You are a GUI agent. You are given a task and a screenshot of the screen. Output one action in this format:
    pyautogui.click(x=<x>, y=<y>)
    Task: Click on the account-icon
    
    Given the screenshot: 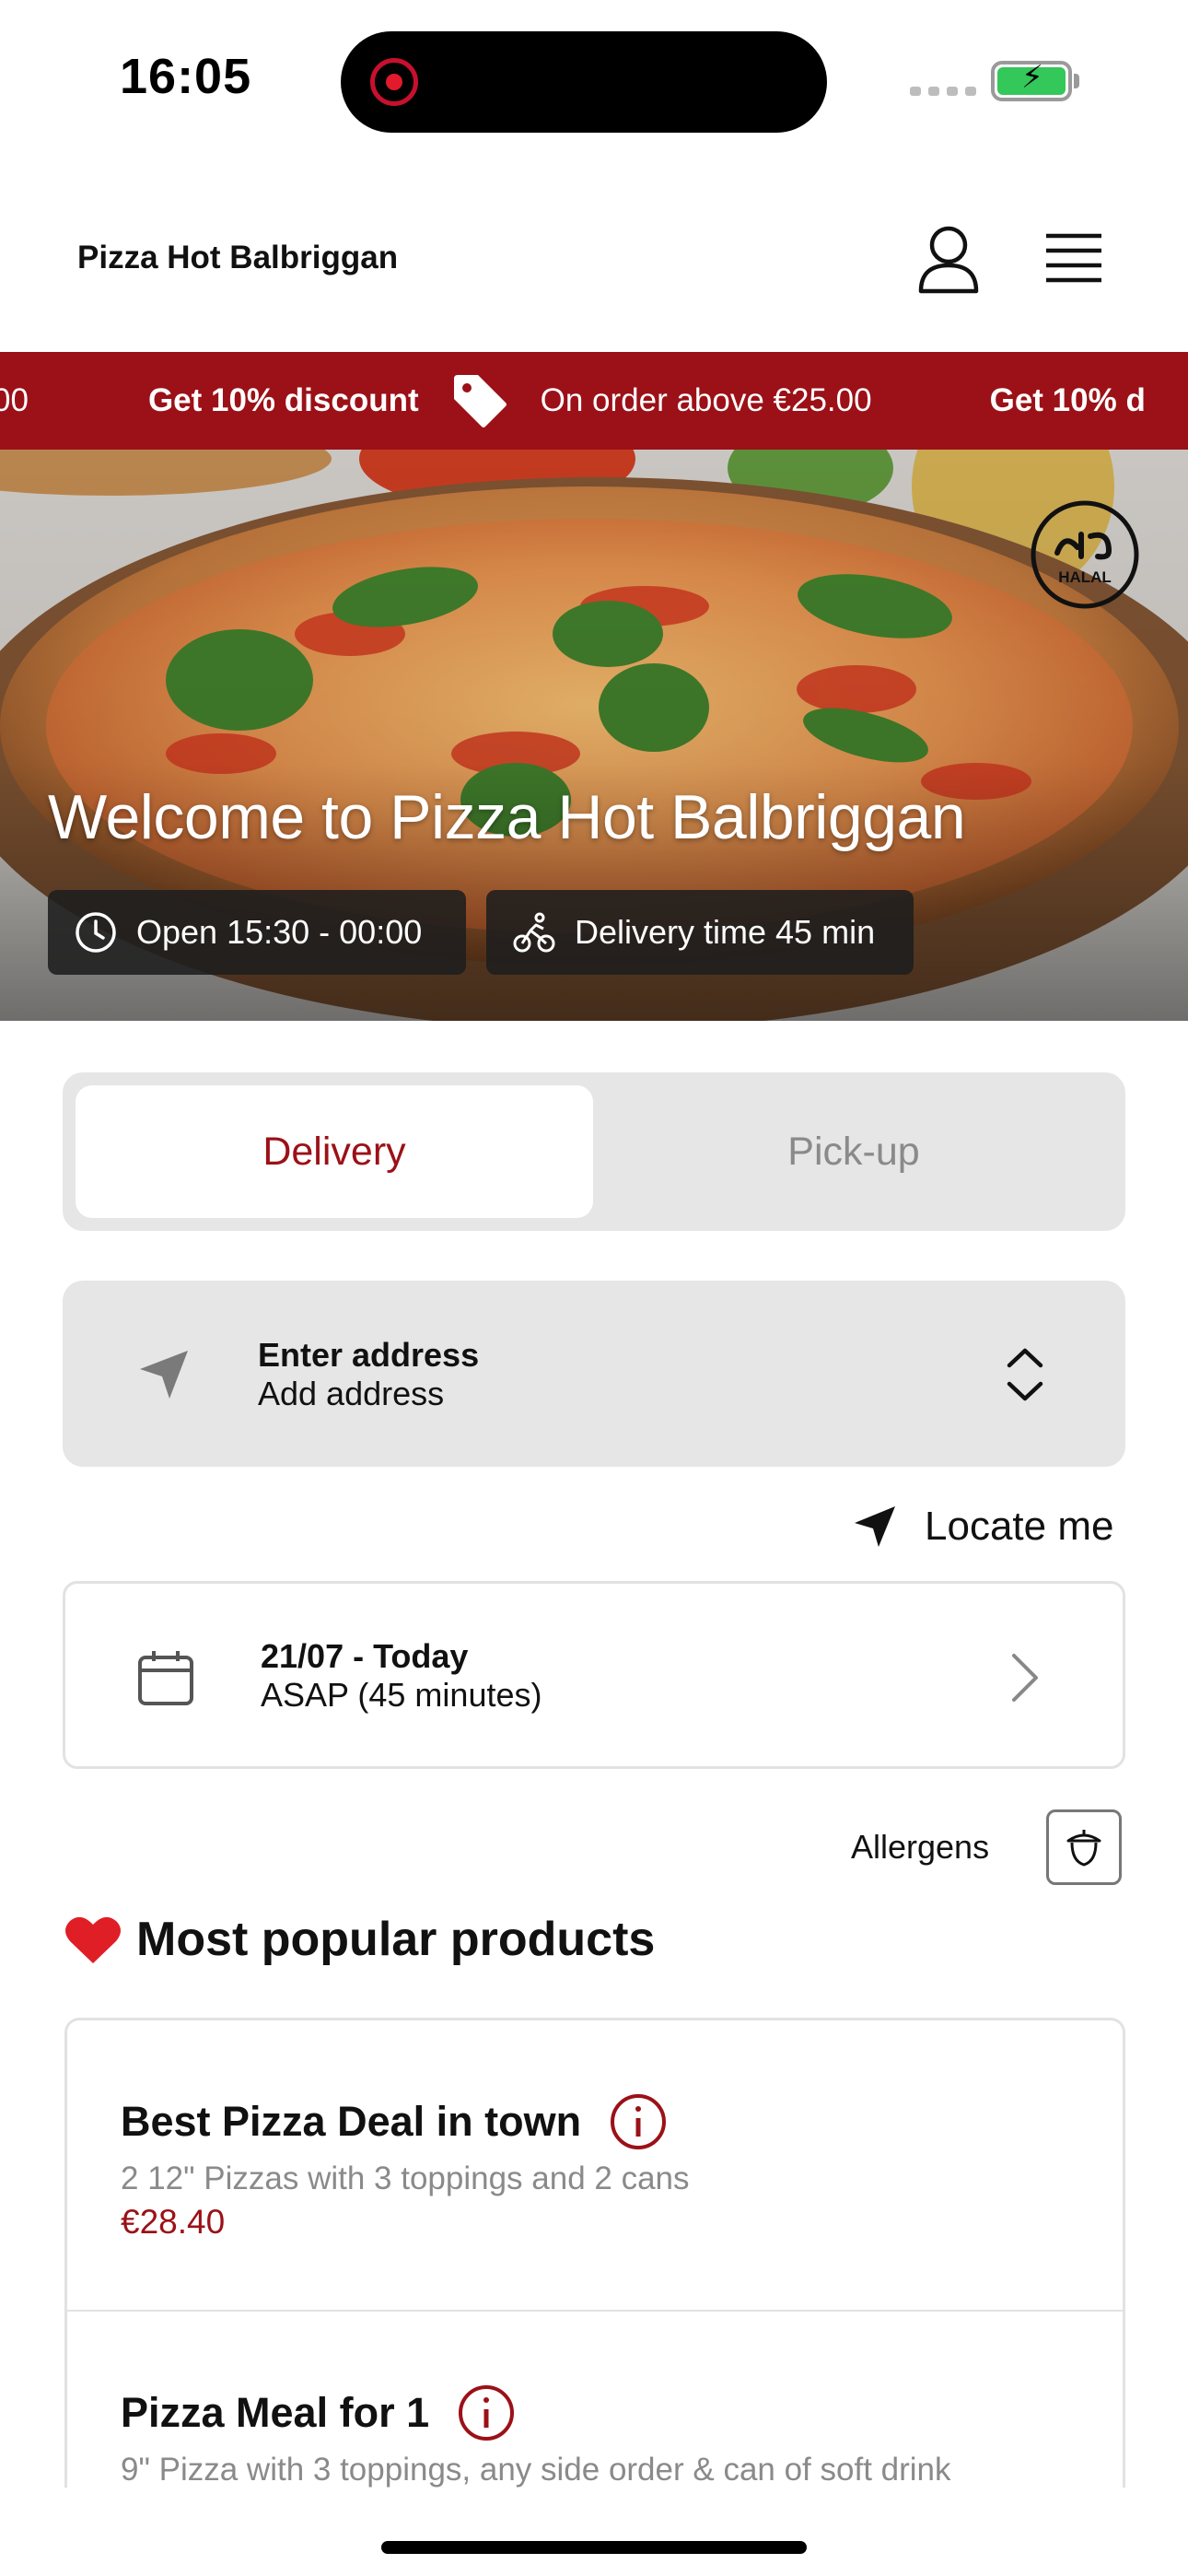 What is the action you would take?
    pyautogui.click(x=948, y=260)
    